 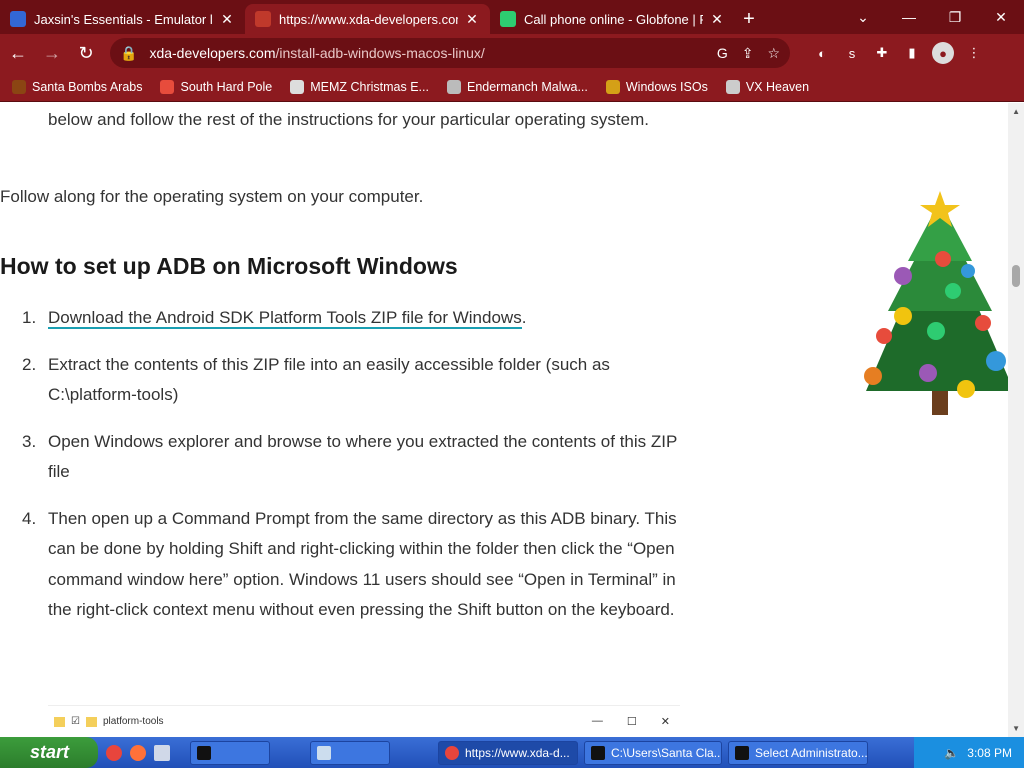 I want to click on reload-button: ↻, so click(x=86, y=53).